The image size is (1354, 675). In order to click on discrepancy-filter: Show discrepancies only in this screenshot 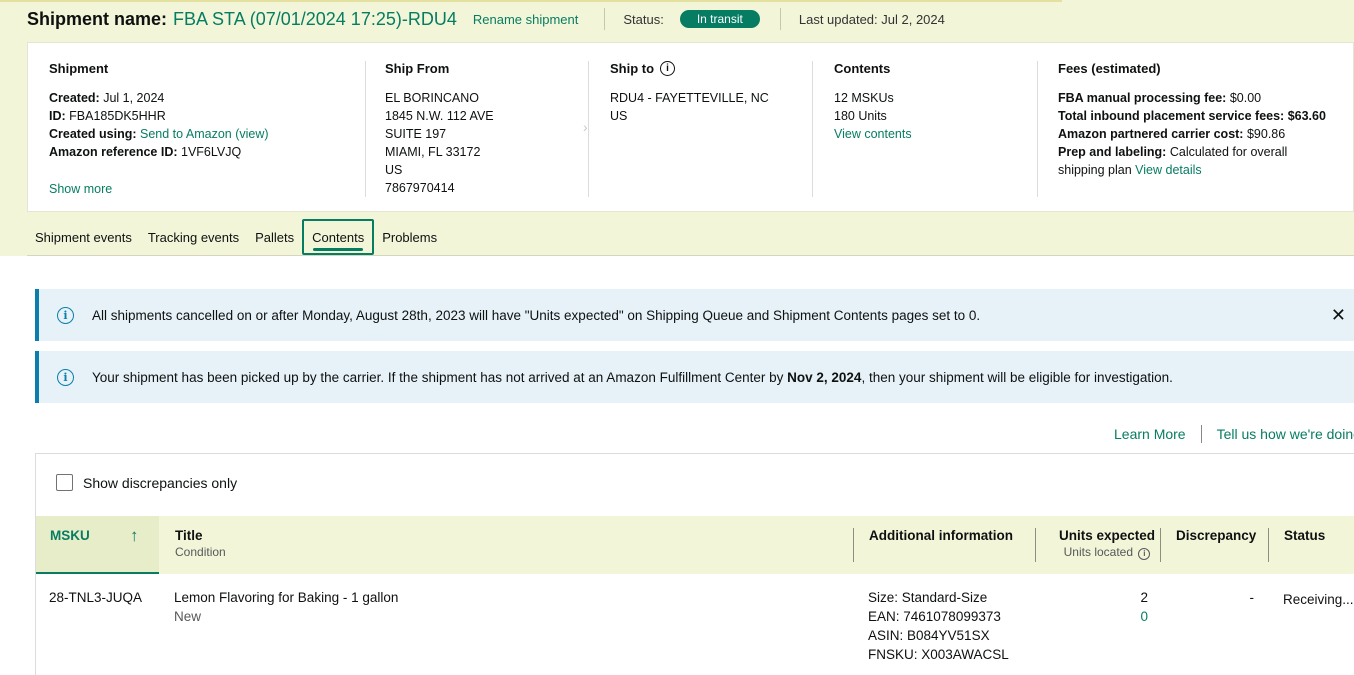, I will do `click(146, 482)`.